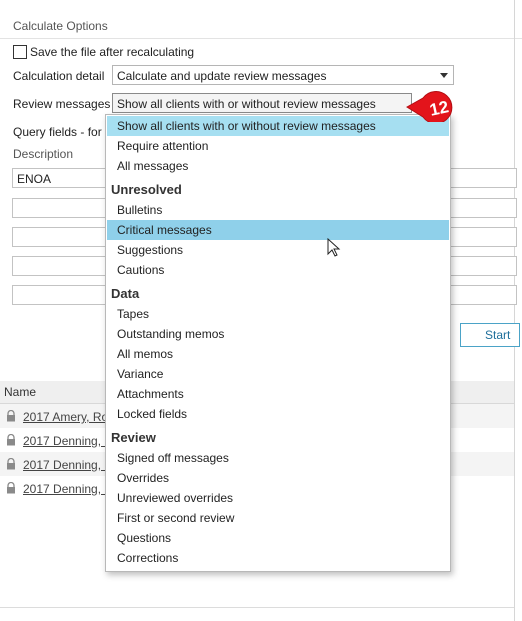 This screenshot has height=621, width=522. I want to click on dropdown-item-overrides: Overrides, so click(278, 478).